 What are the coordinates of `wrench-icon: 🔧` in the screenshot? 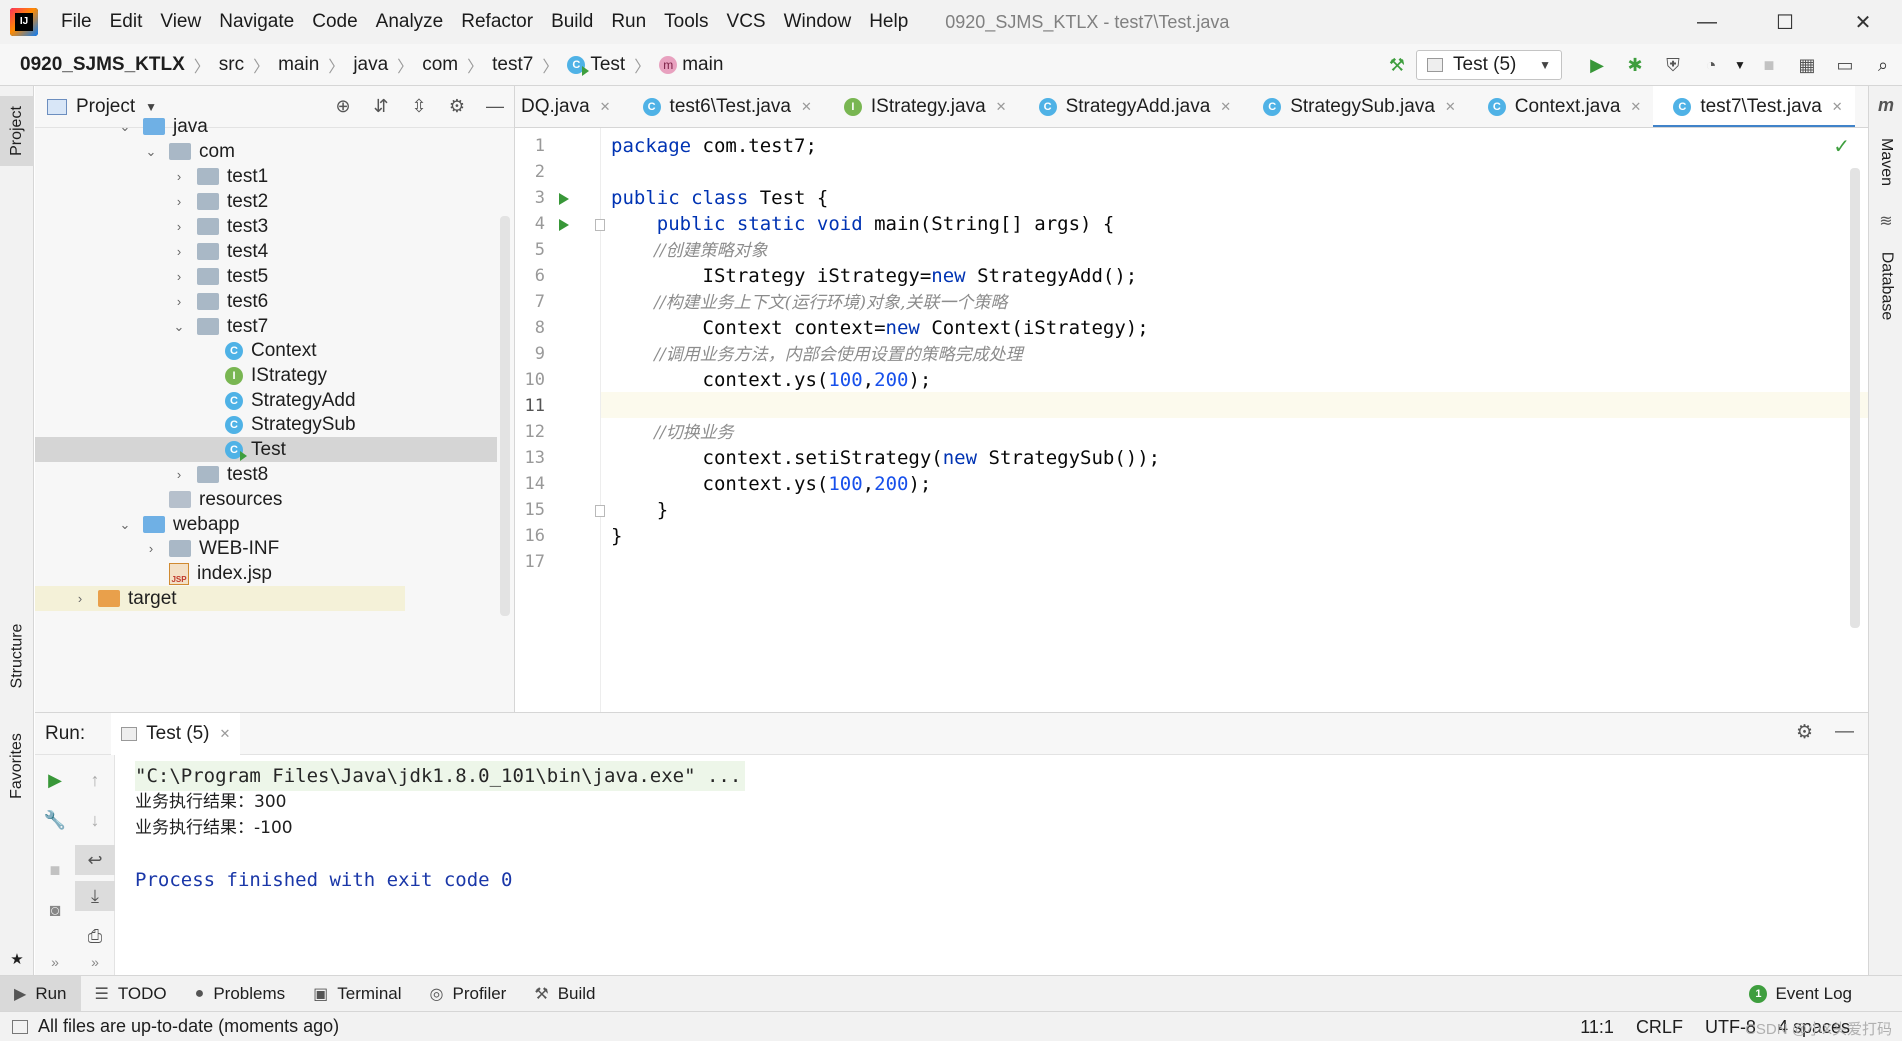 It's located at (55, 820).